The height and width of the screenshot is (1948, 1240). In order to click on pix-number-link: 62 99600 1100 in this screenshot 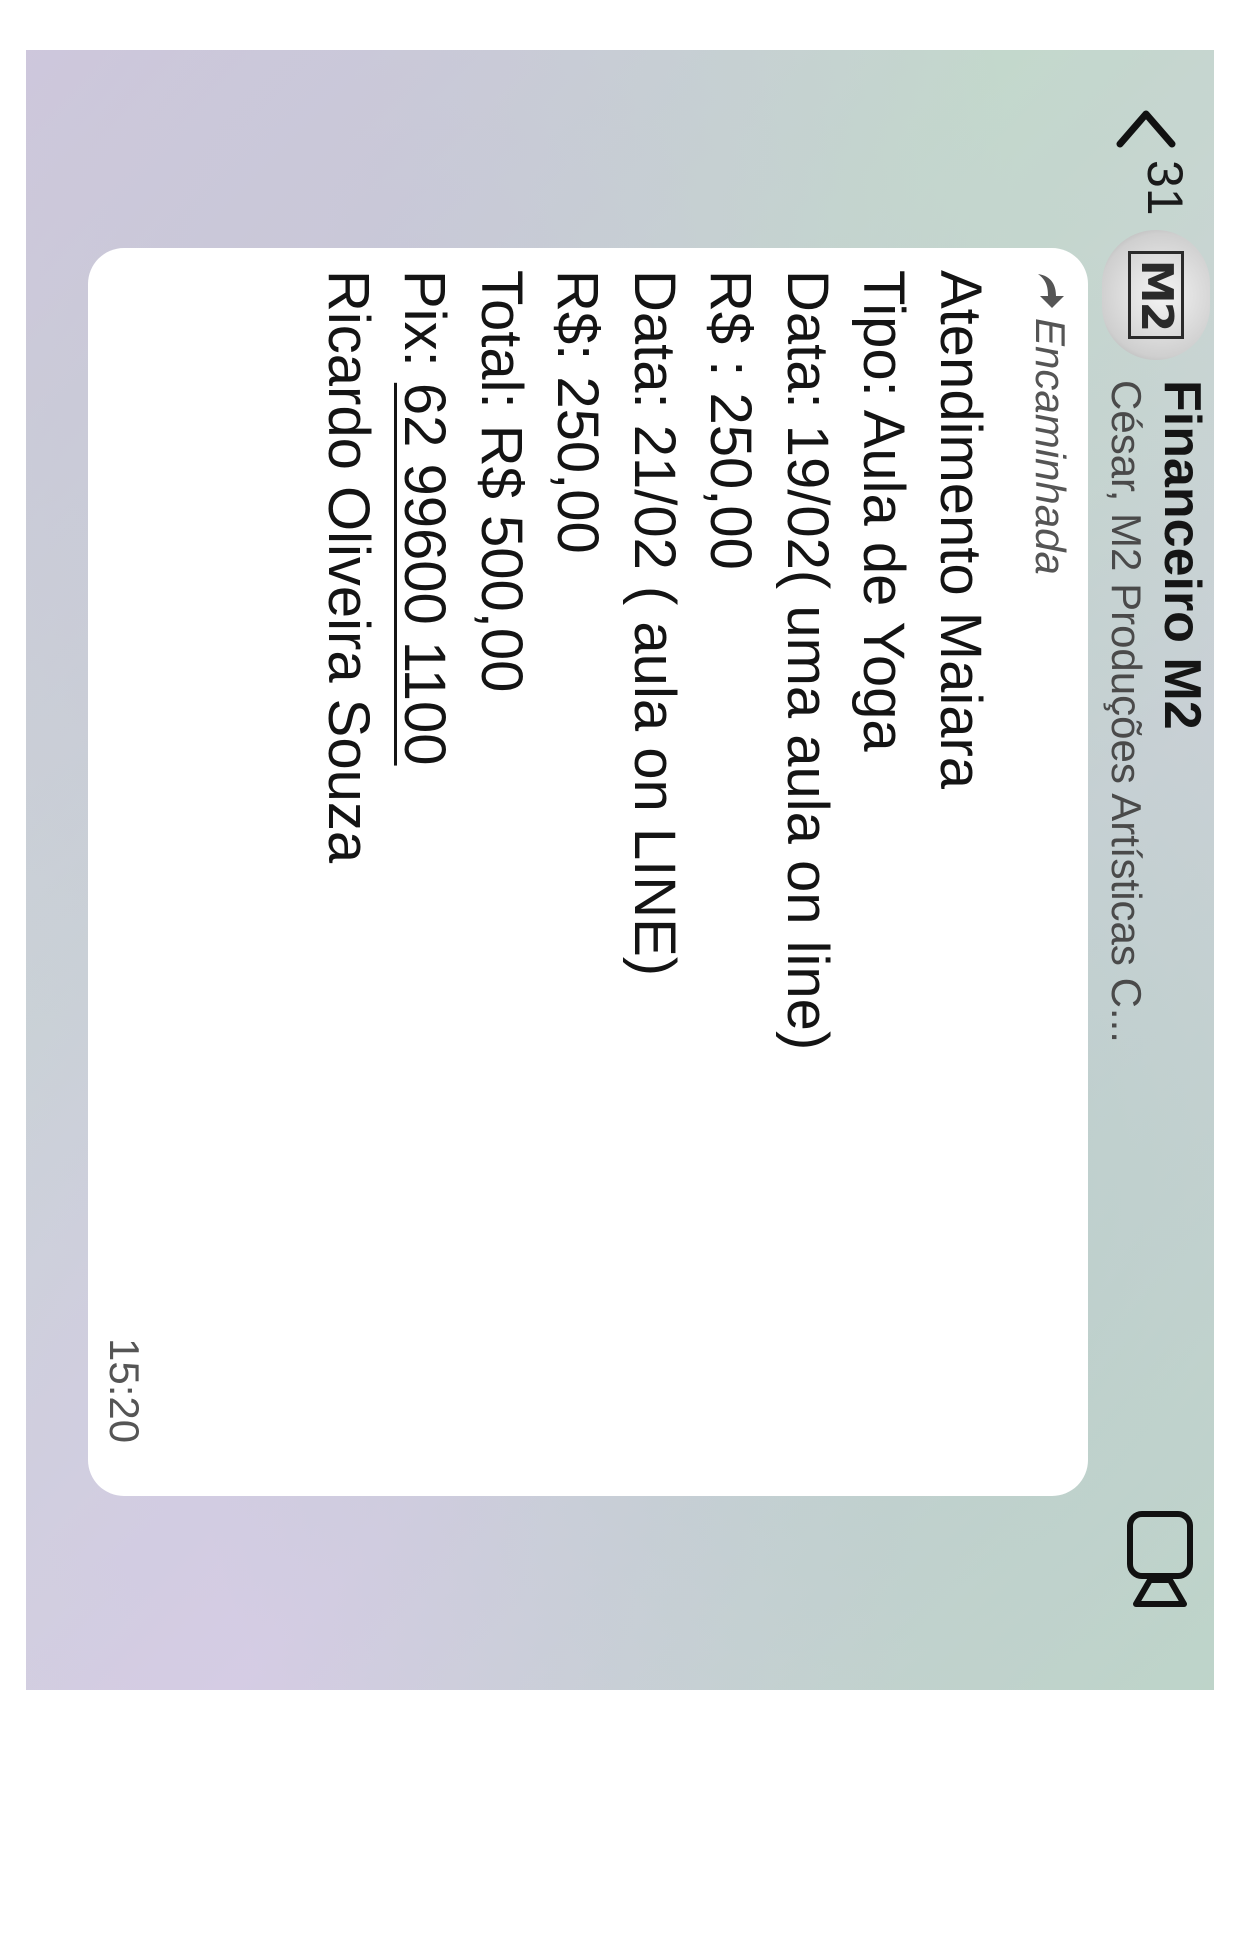, I will do `click(425, 574)`.